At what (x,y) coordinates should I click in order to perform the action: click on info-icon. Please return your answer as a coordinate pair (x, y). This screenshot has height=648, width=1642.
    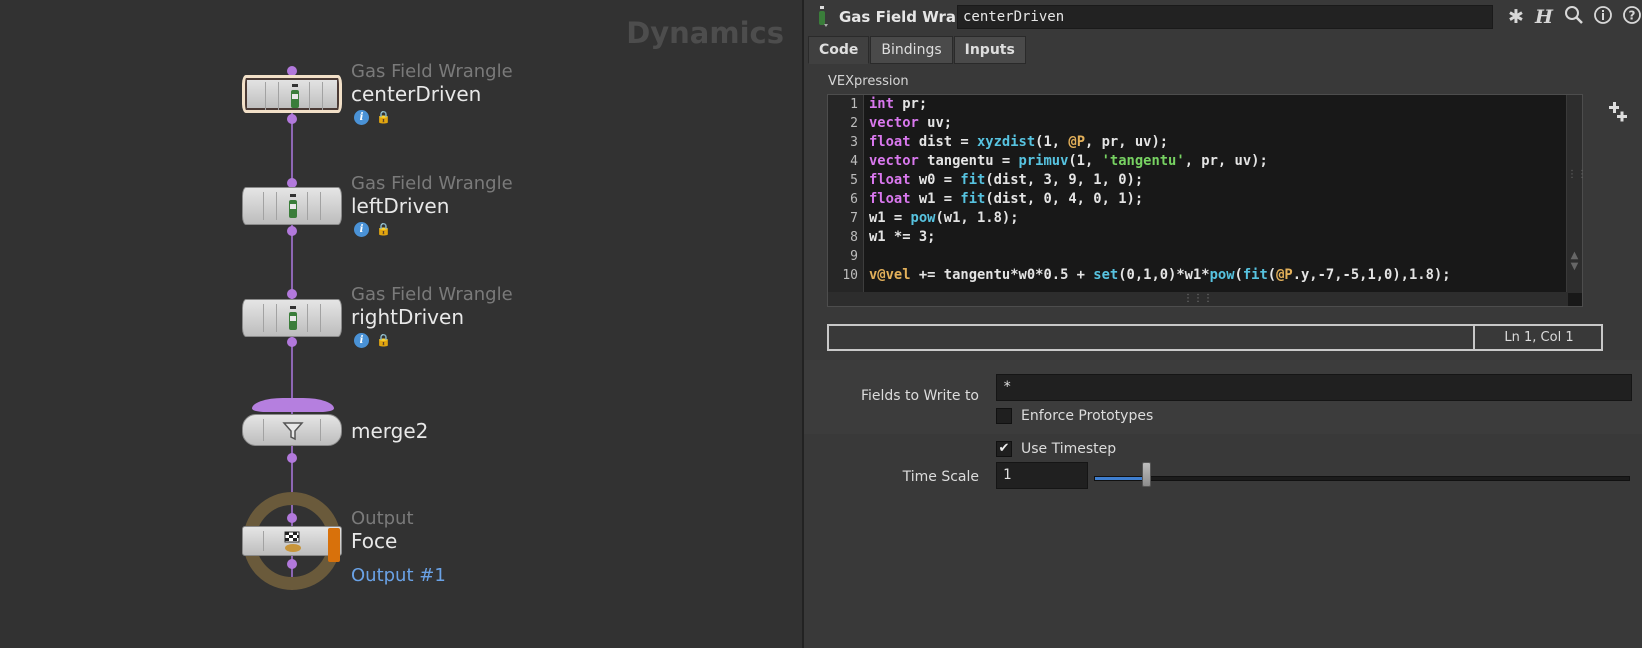
    Looking at the image, I should click on (1603, 17).